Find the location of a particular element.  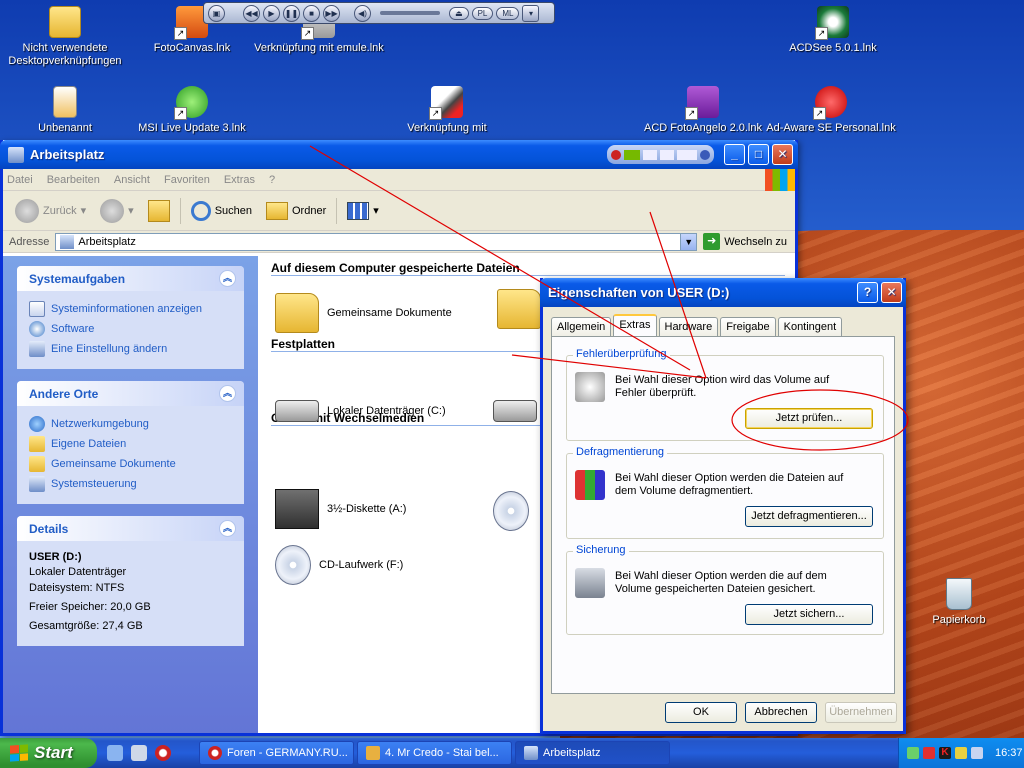

detail-type: Lokaler Datenträger is located at coordinates (78, 572).